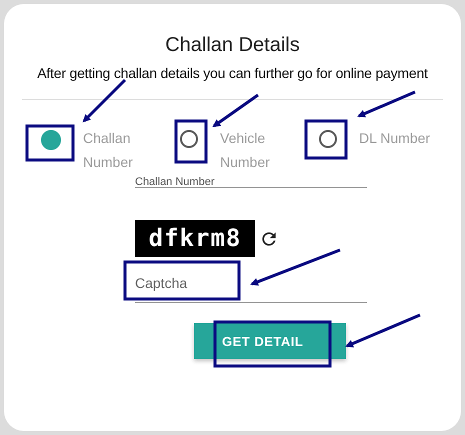 The height and width of the screenshot is (435, 465). Describe the element at coordinates (251, 283) in the screenshot. I see `captcha-field: Captcha` at that location.